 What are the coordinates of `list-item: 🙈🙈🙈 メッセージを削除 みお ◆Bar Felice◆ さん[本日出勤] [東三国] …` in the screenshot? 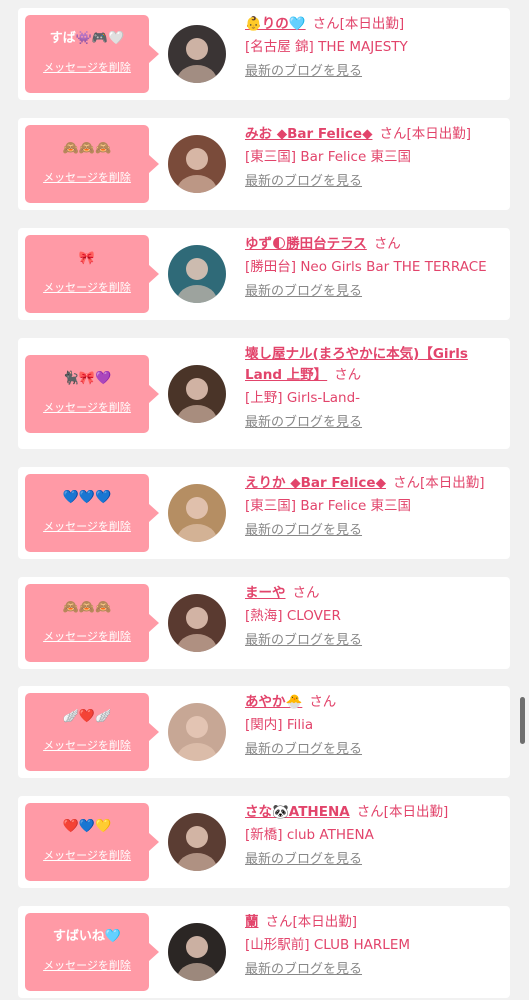 It's located at (264, 164).